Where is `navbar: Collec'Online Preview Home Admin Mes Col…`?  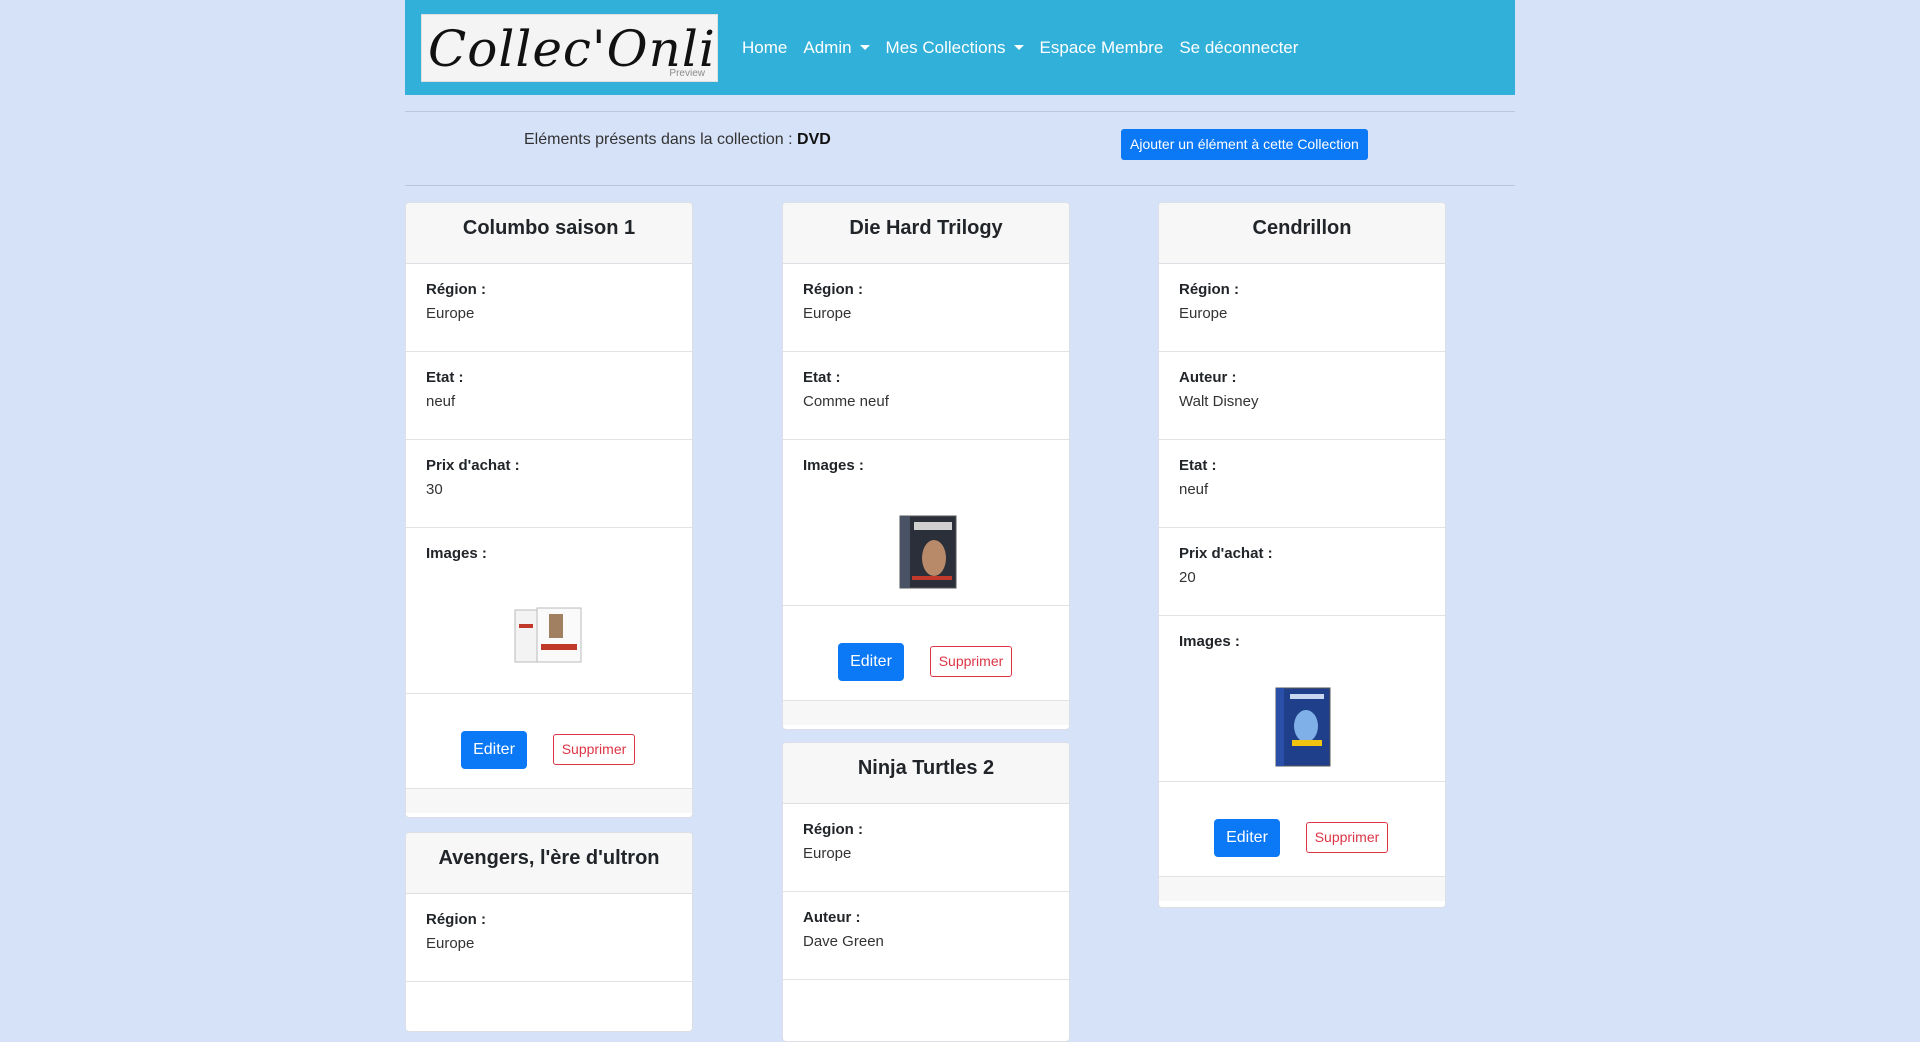 navbar: Collec'Online Preview Home Admin Mes Col… is located at coordinates (960, 47).